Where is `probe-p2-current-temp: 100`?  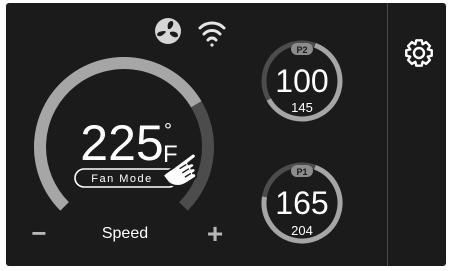
probe-p2-current-temp: 100 is located at coordinates (301, 81).